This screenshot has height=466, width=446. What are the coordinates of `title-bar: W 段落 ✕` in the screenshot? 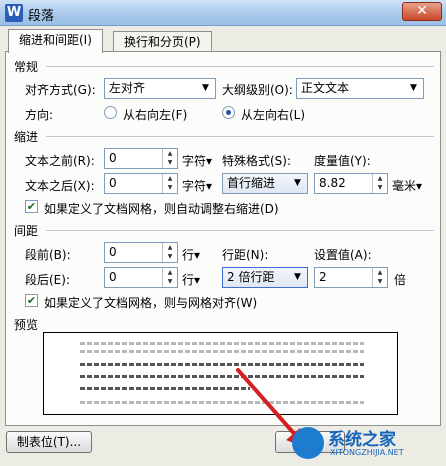 It's located at (223, 13).